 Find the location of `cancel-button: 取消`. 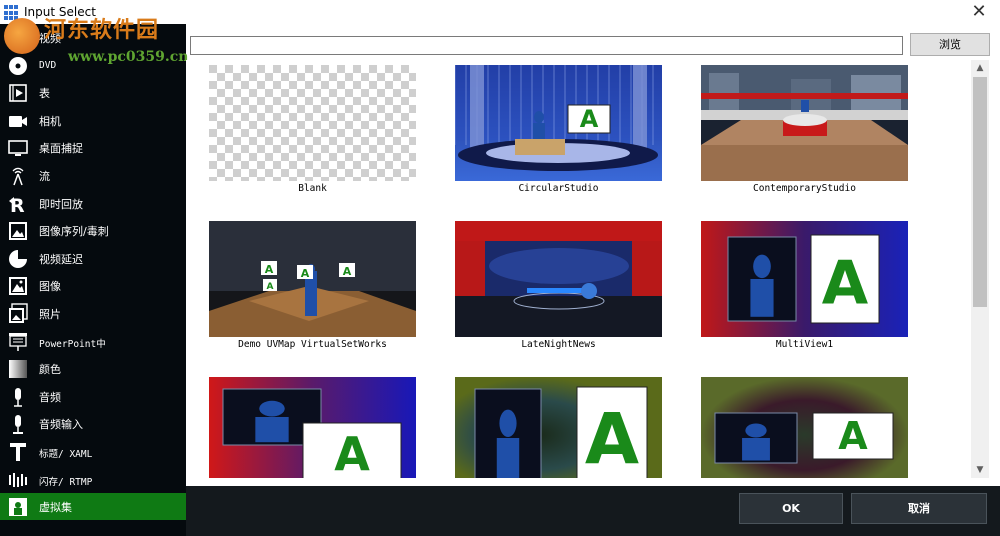

cancel-button: 取消 is located at coordinates (919, 508).